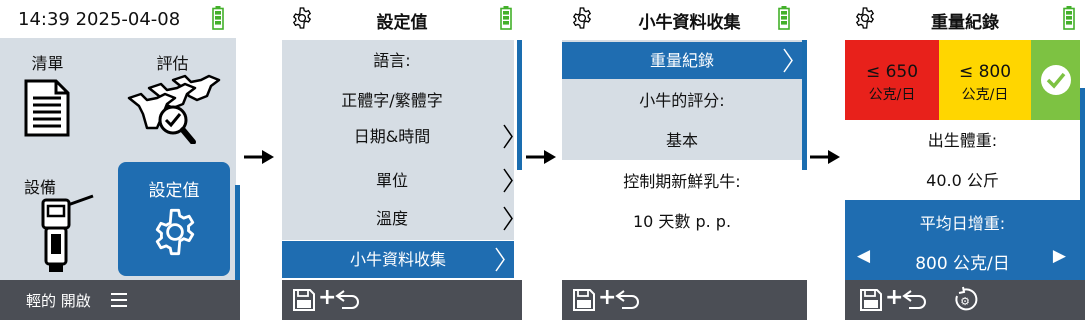 The width and height of the screenshot is (1085, 320). Describe the element at coordinates (682, 140) in the screenshot. I see `calf-item-score-value: 基本` at that location.